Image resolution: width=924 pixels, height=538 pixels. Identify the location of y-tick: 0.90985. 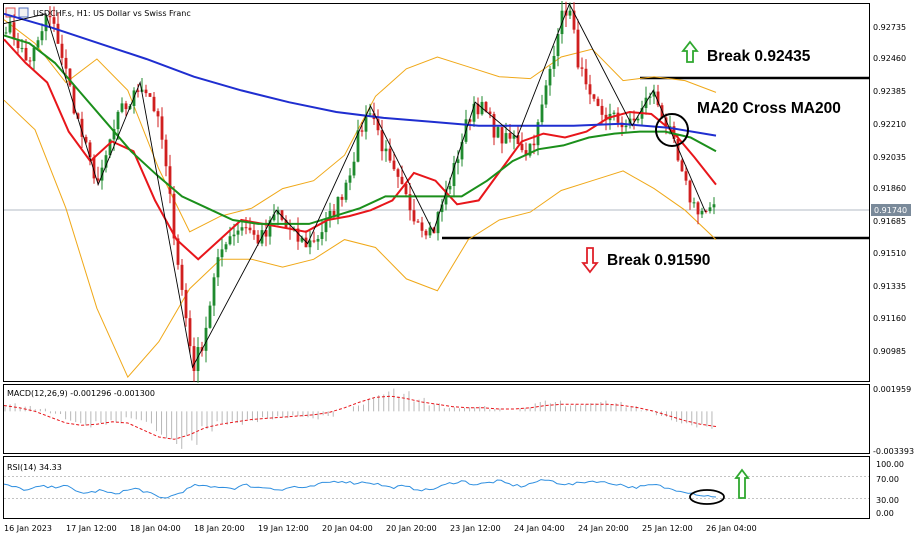
(889, 351).